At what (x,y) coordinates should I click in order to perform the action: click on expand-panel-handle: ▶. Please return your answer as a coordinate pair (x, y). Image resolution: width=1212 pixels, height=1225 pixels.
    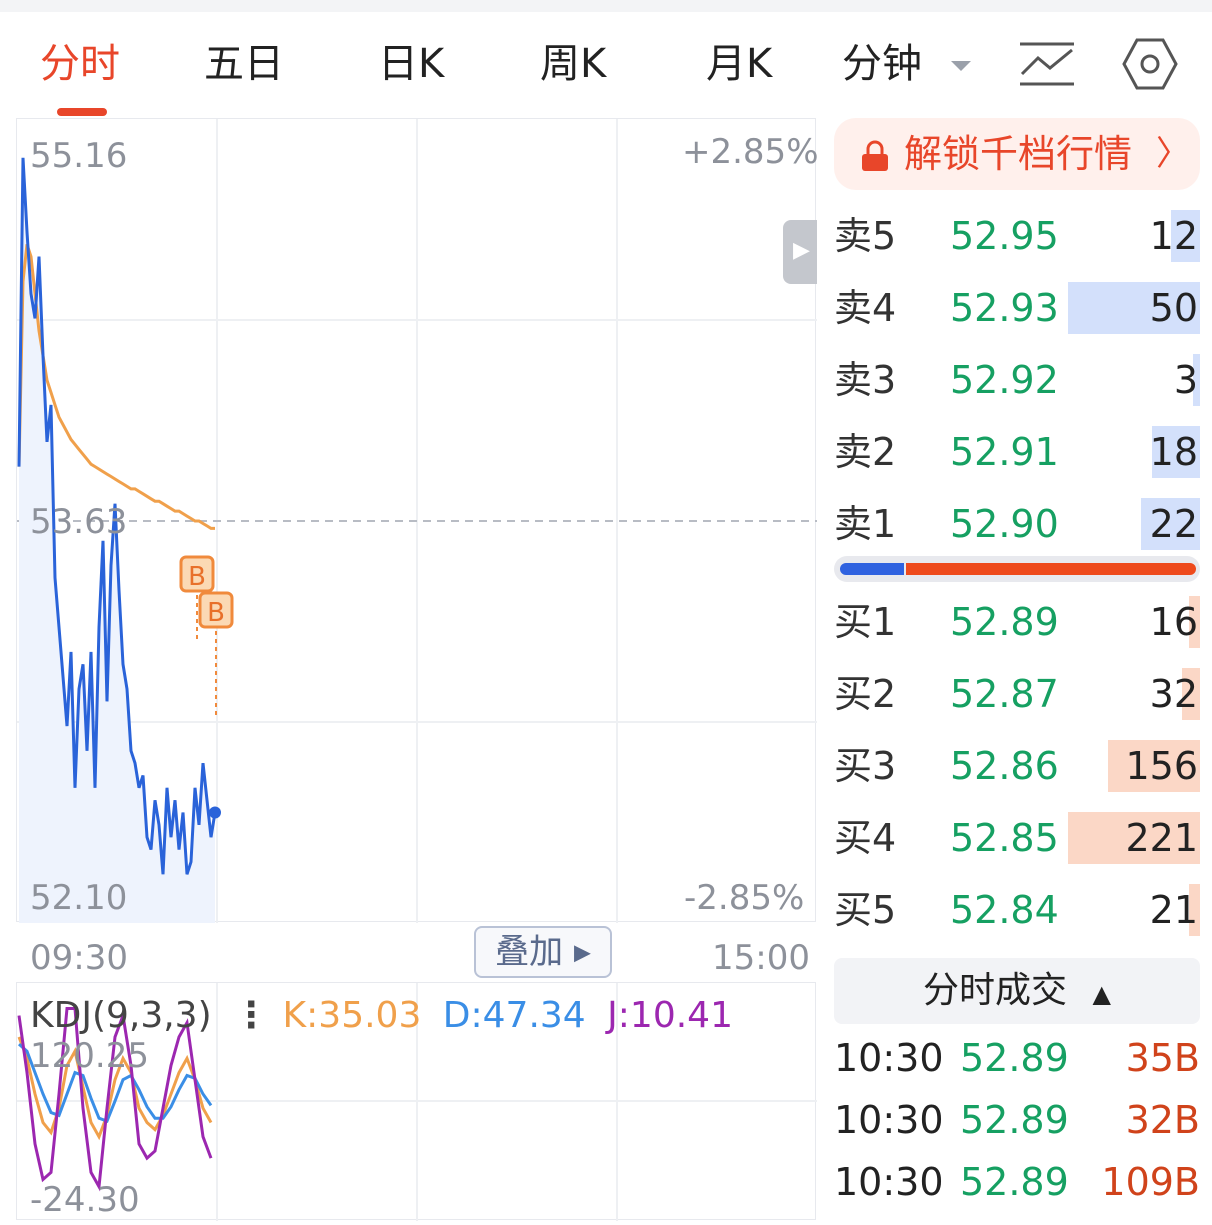
    Looking at the image, I should click on (800, 252).